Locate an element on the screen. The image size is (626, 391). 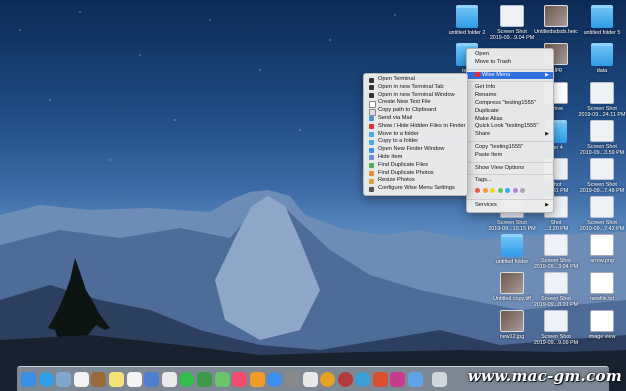
menu-item-label: Get Info is located at coordinates (485, 87).